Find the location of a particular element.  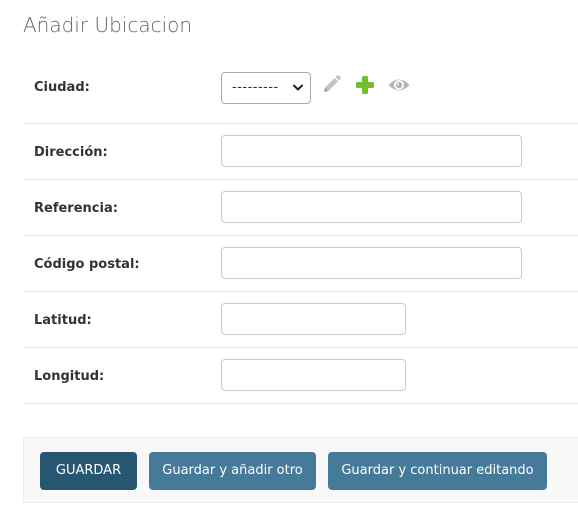

save-and-continue-editing-button: Guardar y continuar editando is located at coordinates (437, 471).